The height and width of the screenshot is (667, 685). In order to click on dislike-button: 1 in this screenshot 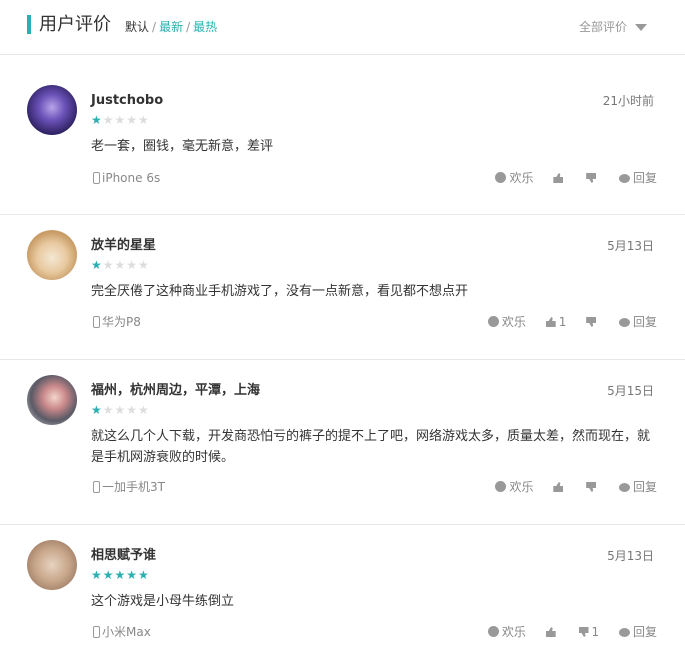, I will do `click(589, 632)`.